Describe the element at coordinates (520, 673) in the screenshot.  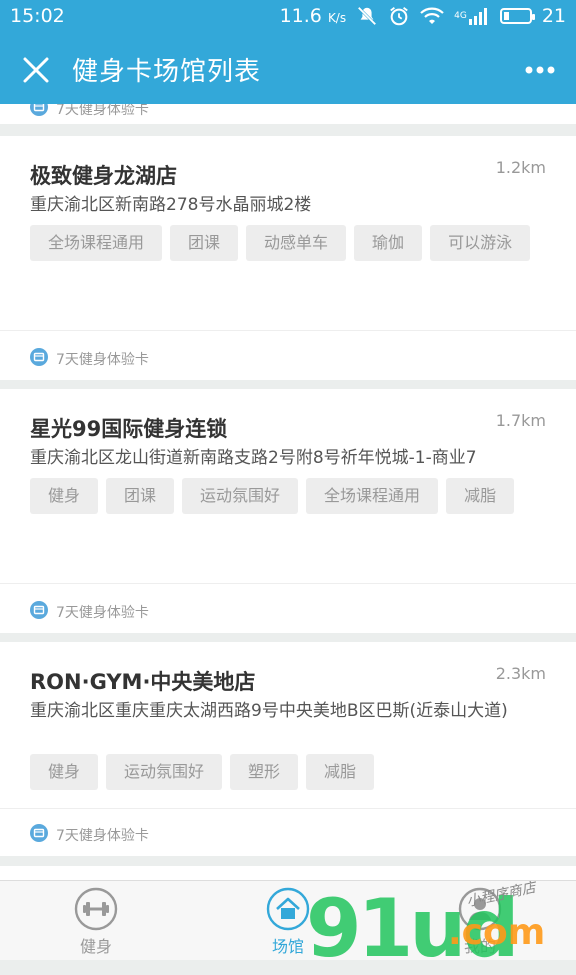
I see `venue-distance: 2.3km` at that location.